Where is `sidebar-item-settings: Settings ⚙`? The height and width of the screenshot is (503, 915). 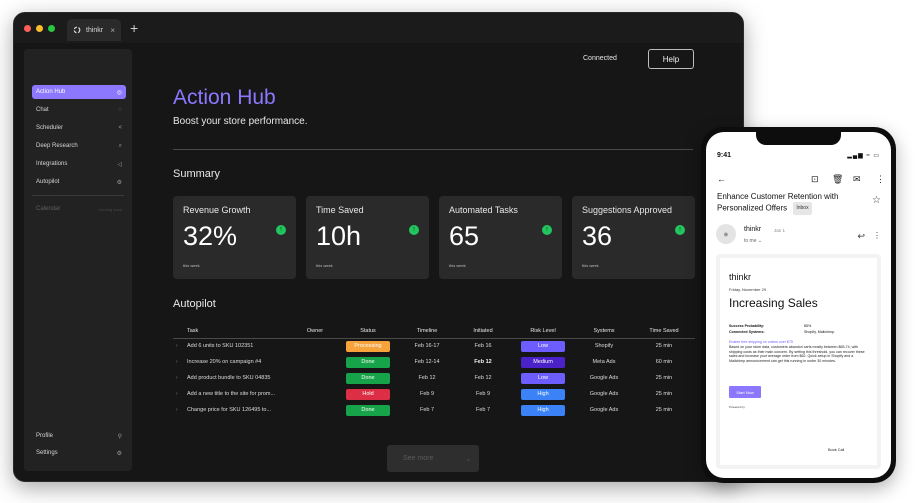
sidebar-item-settings: Settings ⚙ is located at coordinates (79, 453).